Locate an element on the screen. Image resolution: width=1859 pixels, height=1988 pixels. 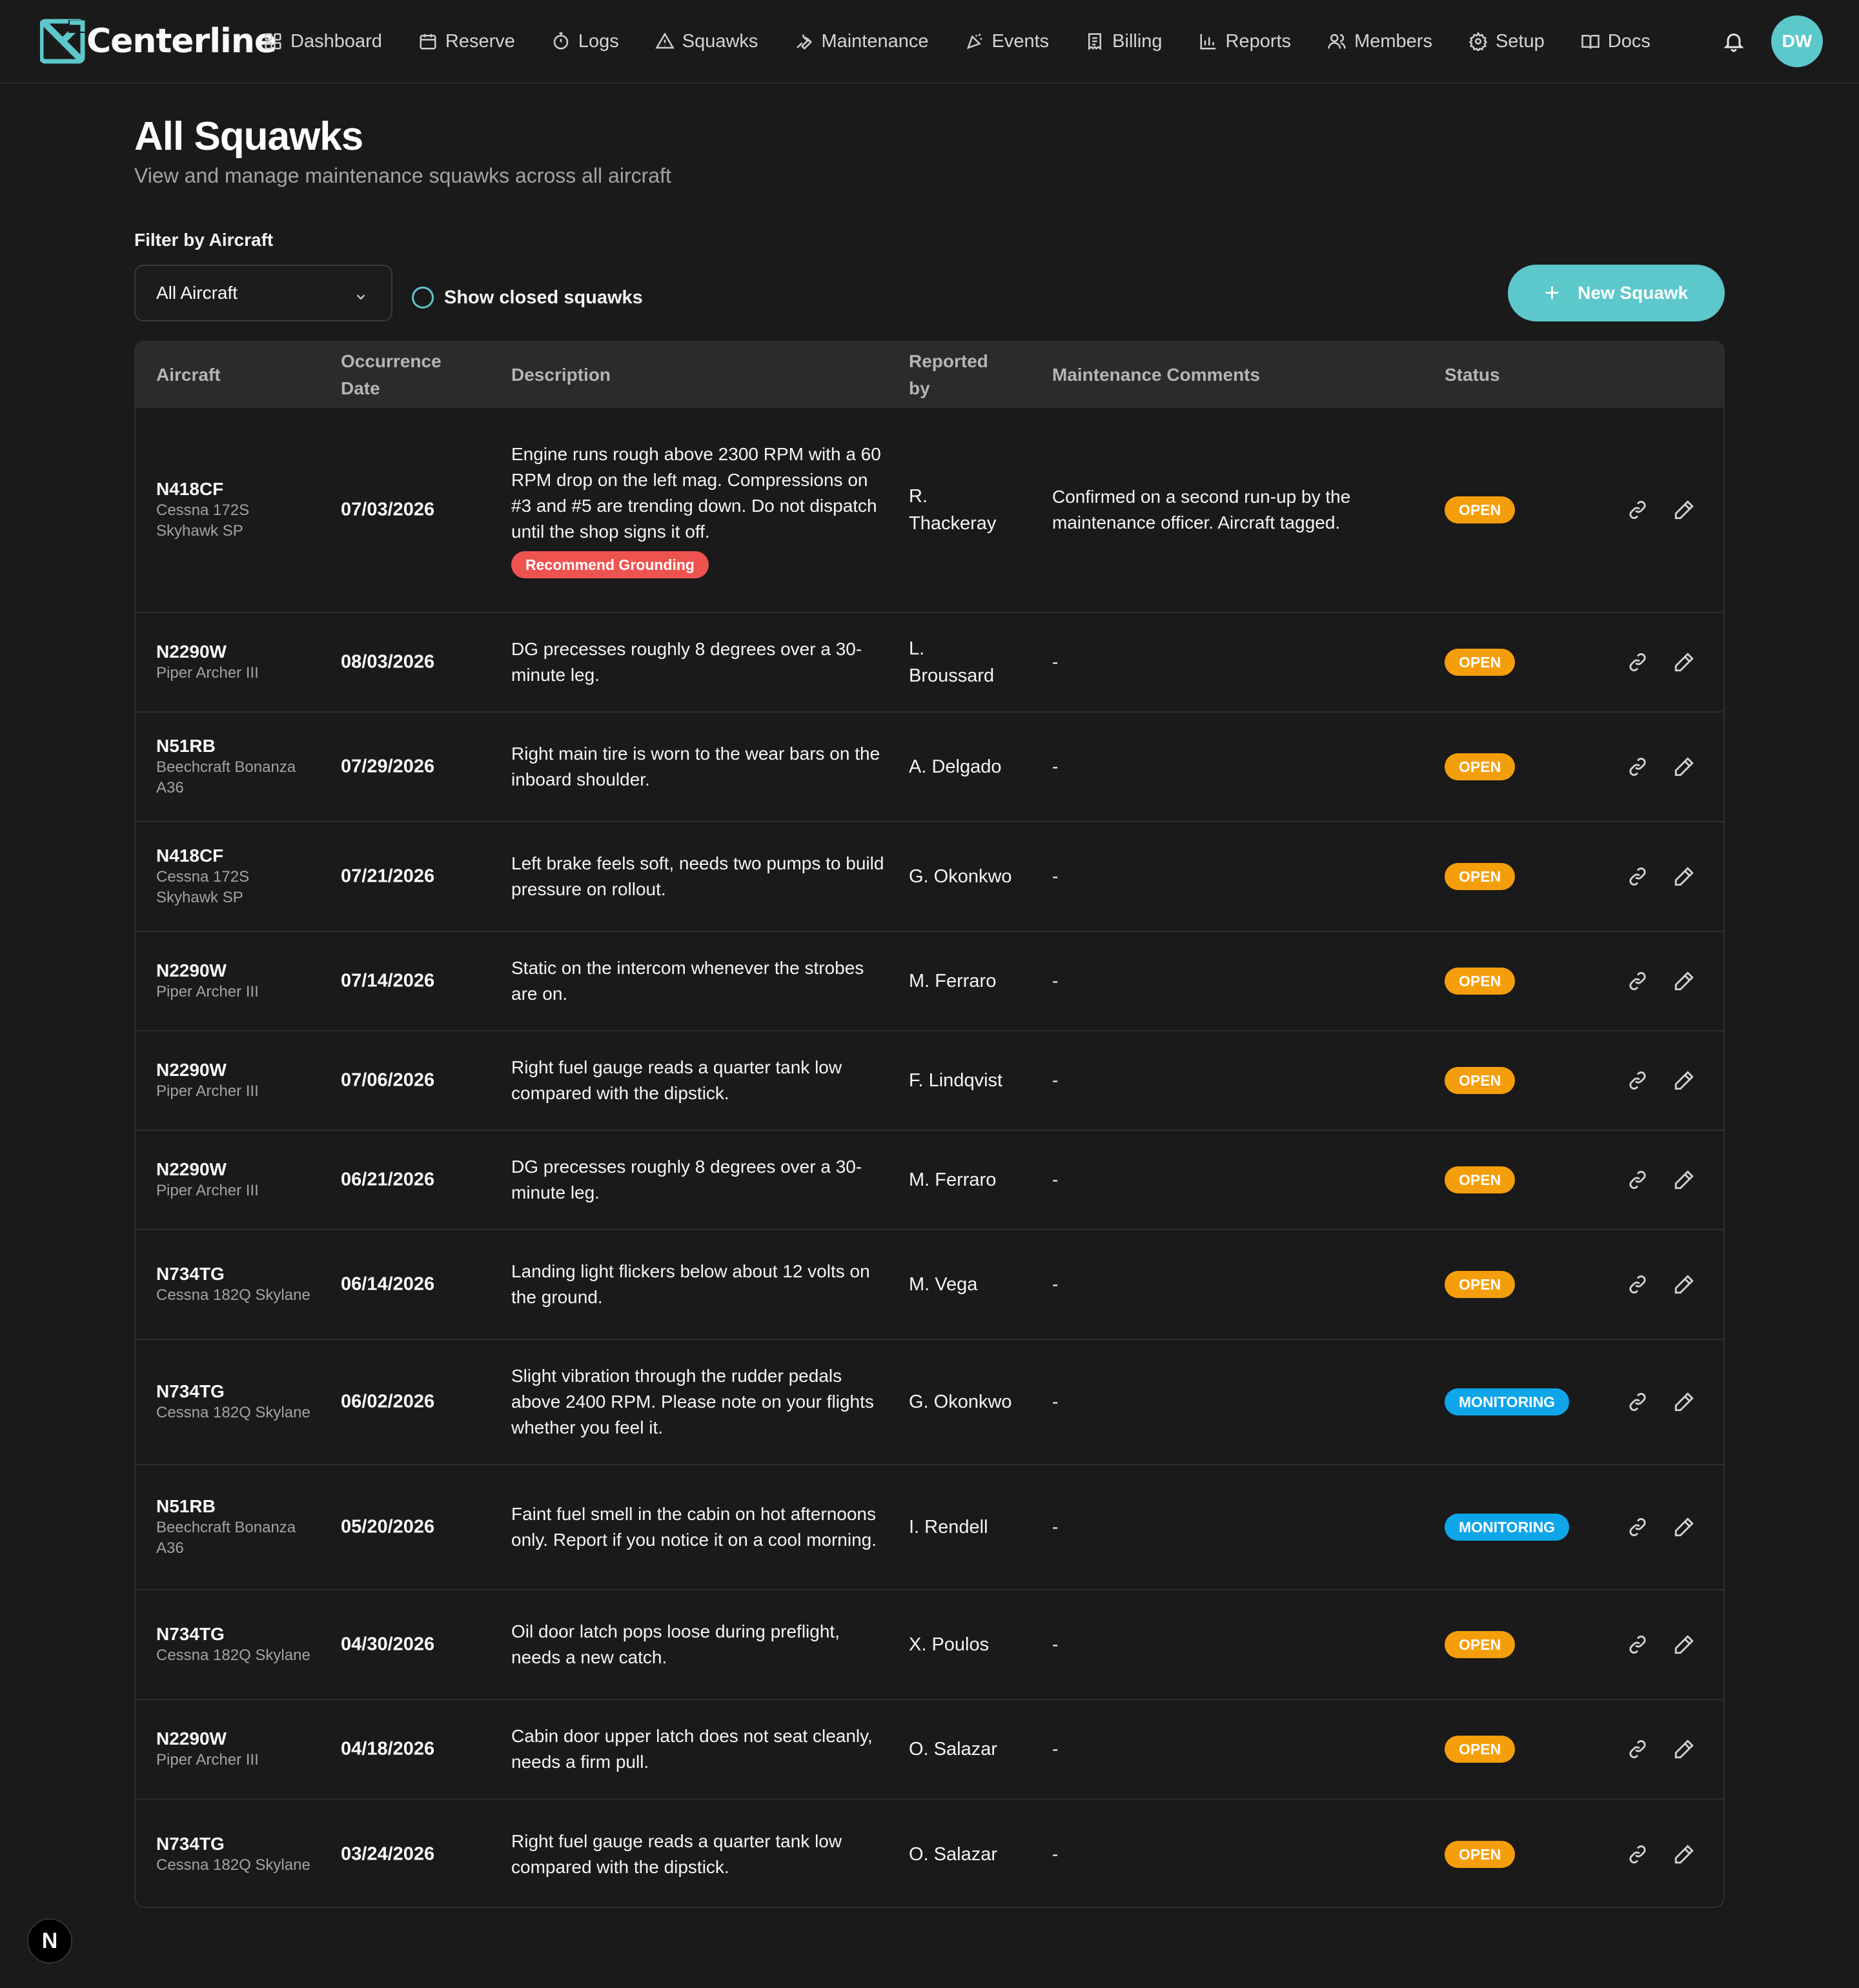
new-squawk-button: + New Squawk is located at coordinates (1616, 293).